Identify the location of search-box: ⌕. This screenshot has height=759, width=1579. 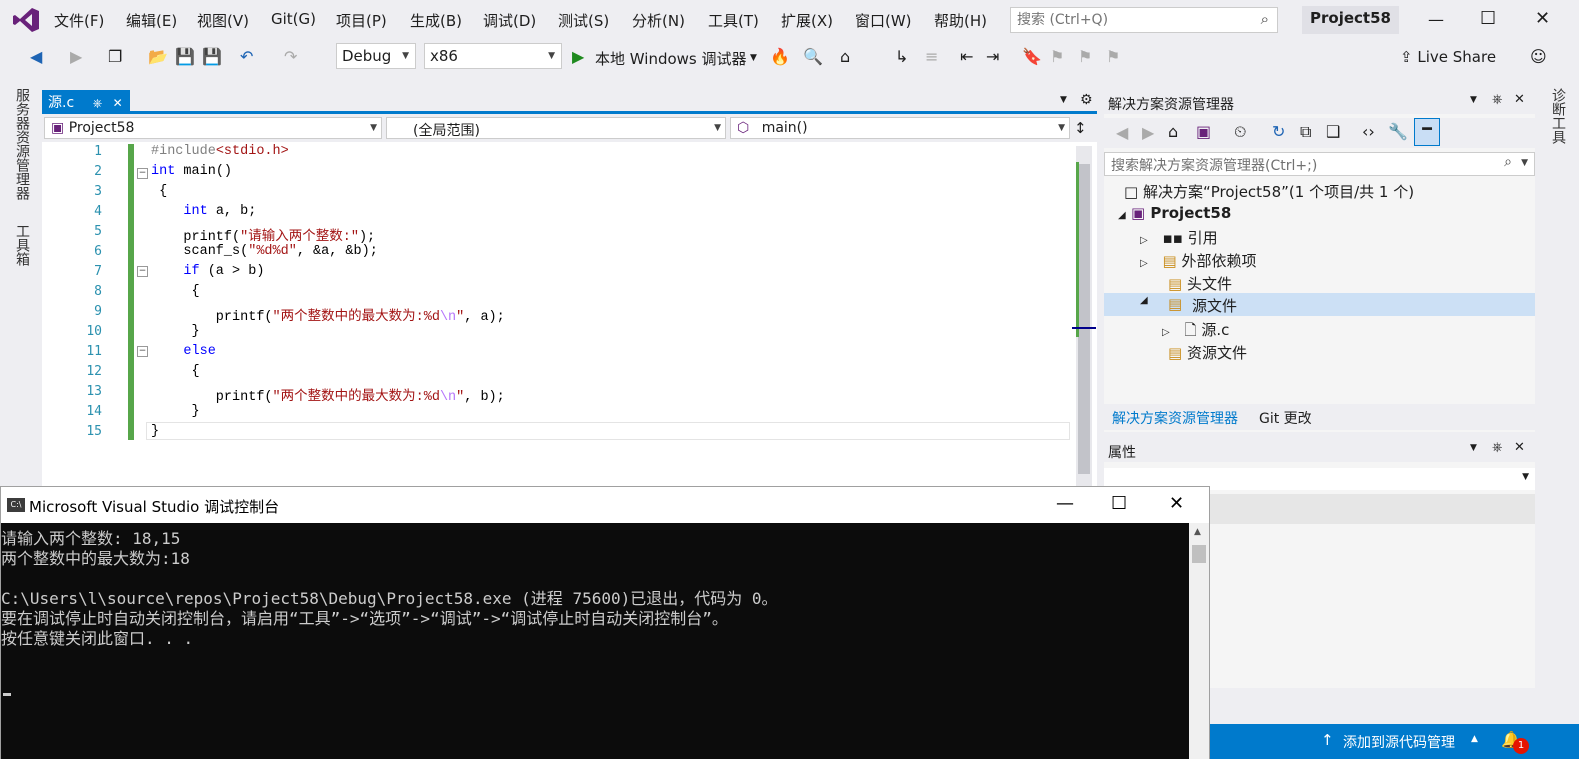
(1144, 20).